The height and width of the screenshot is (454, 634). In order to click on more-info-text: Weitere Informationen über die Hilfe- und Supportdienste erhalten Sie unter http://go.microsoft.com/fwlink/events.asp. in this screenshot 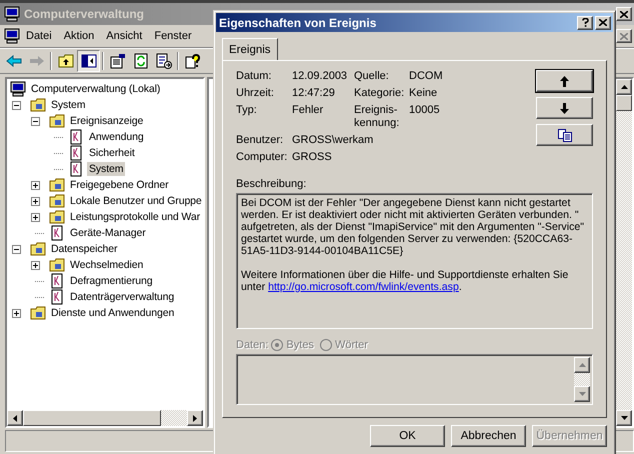, I will do `click(405, 281)`.